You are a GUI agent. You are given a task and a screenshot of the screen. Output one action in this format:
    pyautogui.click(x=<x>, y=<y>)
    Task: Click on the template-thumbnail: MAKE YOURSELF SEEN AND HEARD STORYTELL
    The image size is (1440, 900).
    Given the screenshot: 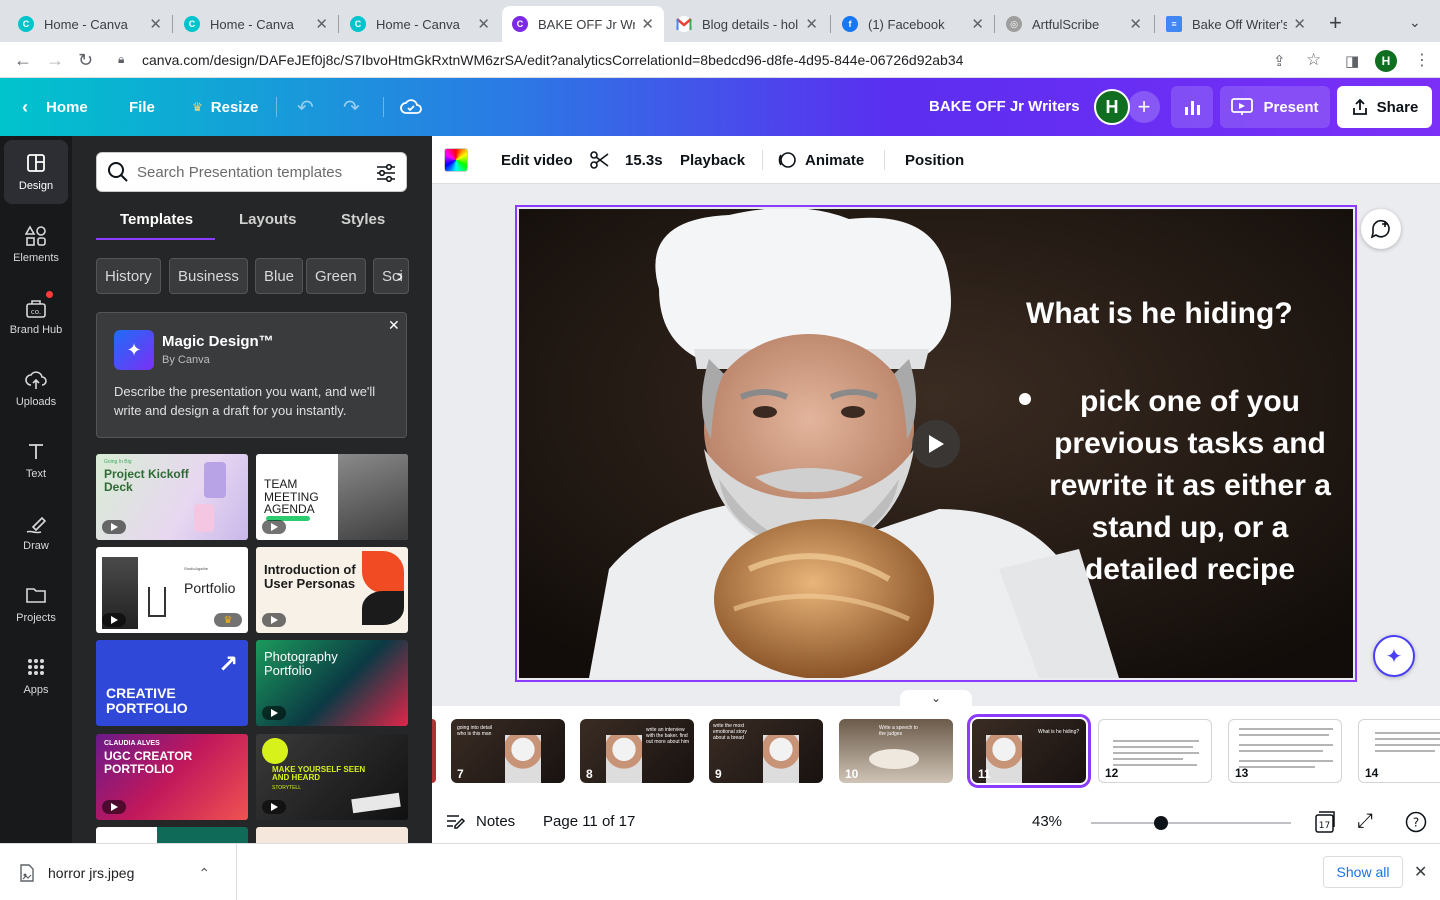 What is the action you would take?
    pyautogui.click(x=332, y=777)
    